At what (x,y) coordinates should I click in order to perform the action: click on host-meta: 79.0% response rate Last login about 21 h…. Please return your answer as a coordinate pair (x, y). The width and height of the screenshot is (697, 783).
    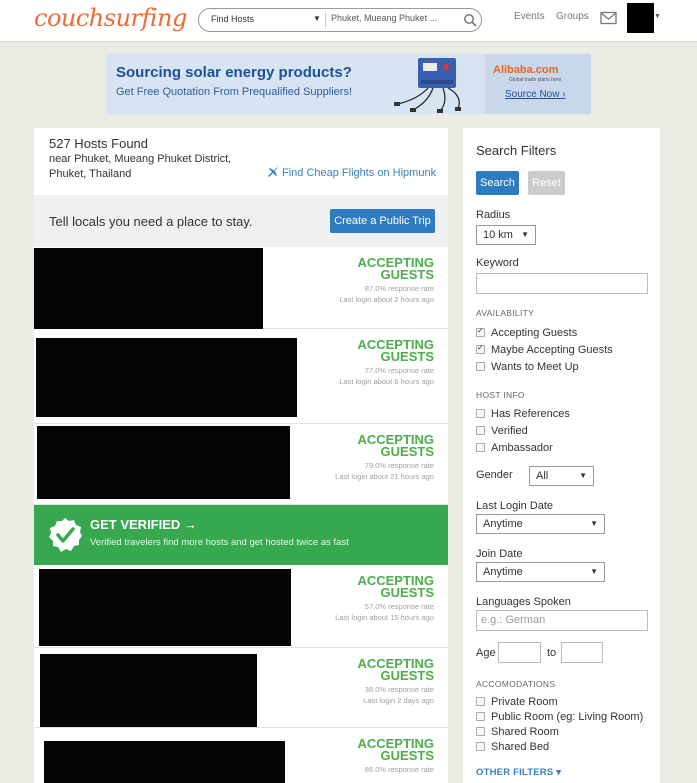
    Looking at the image, I should click on (379, 471).